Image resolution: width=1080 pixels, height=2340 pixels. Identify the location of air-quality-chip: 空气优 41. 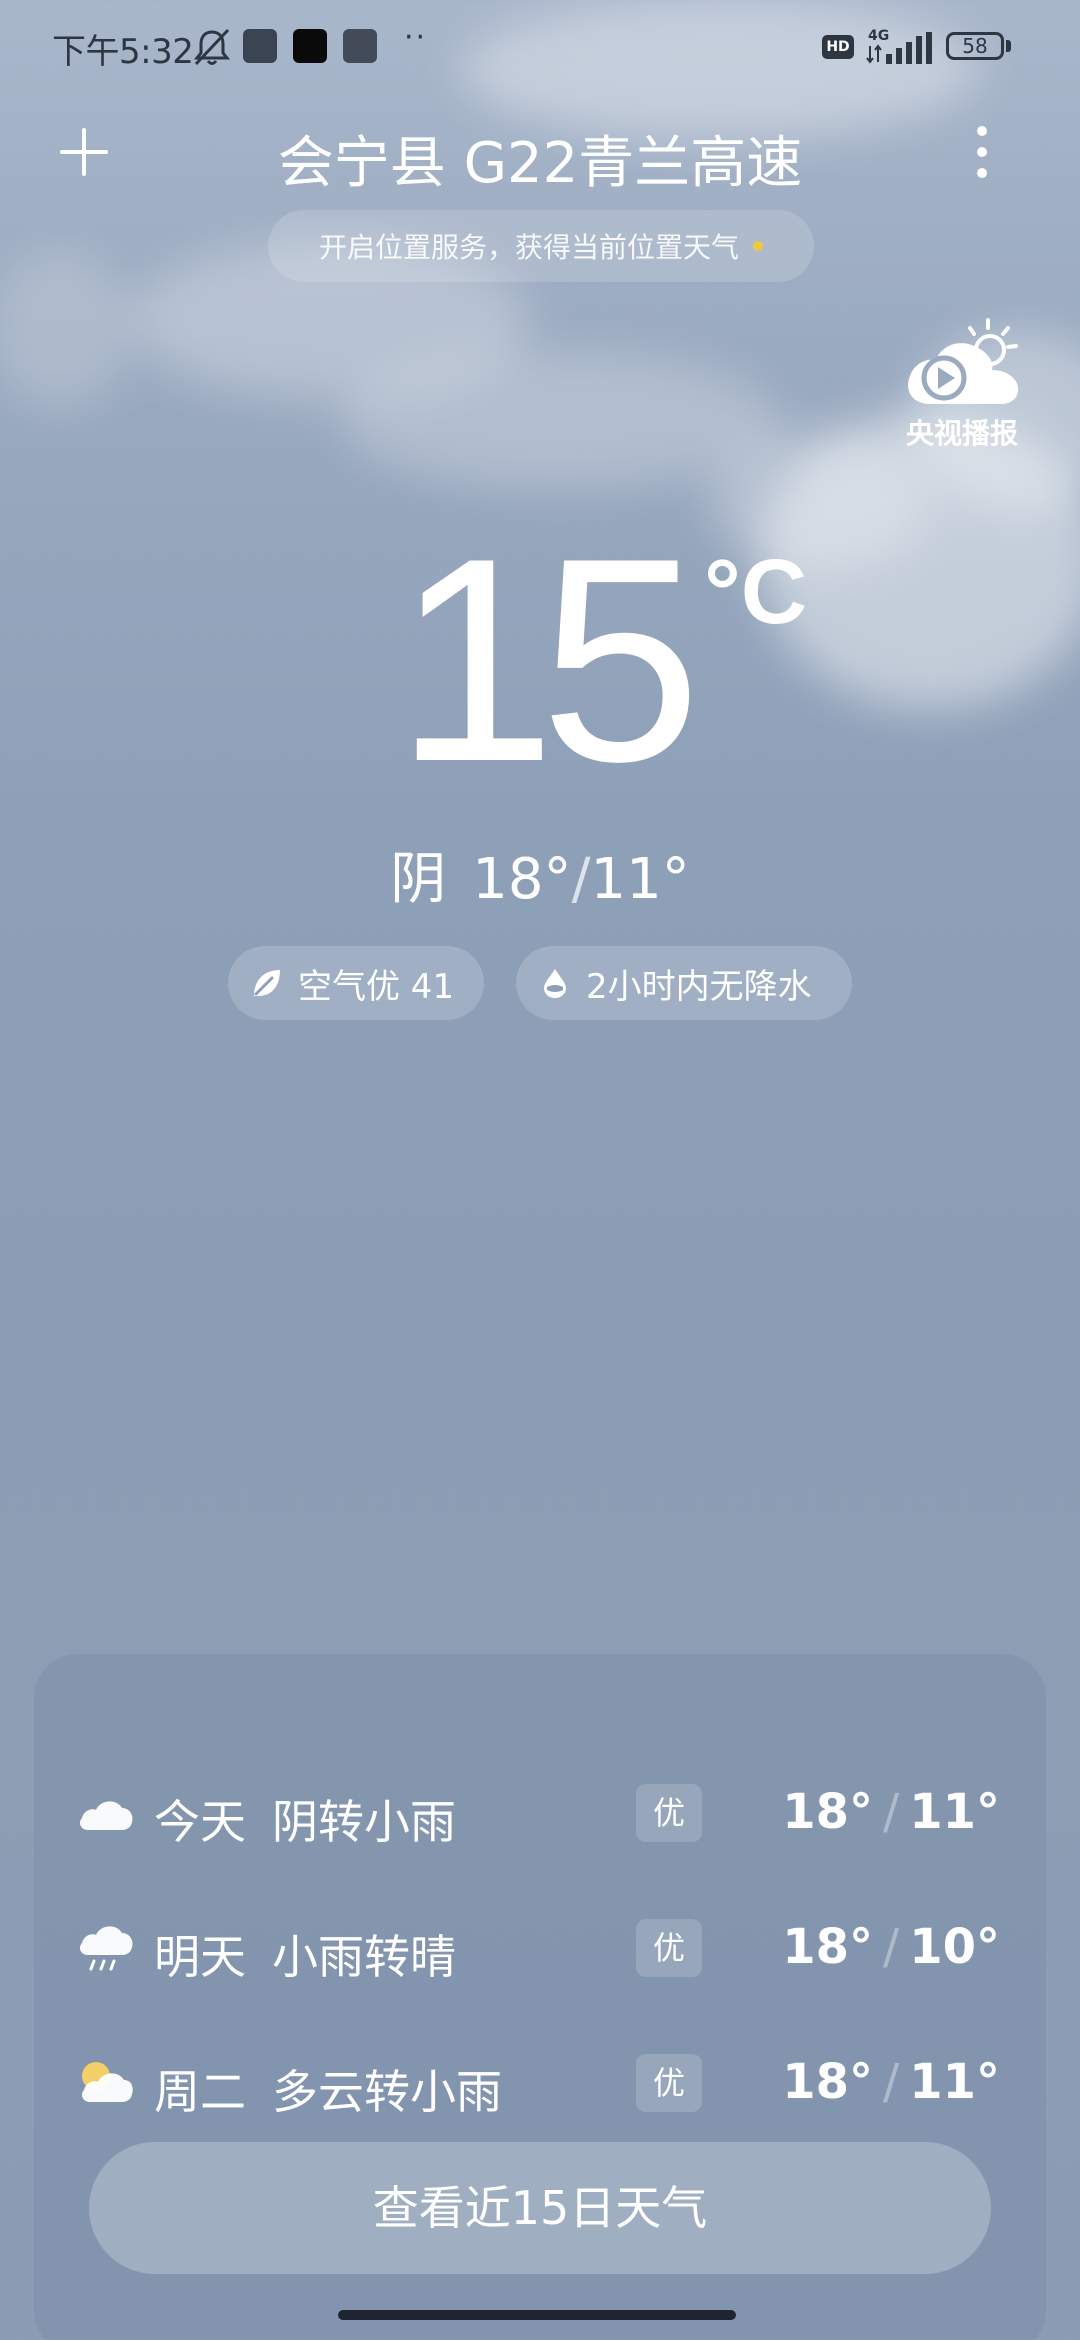
(356, 983).